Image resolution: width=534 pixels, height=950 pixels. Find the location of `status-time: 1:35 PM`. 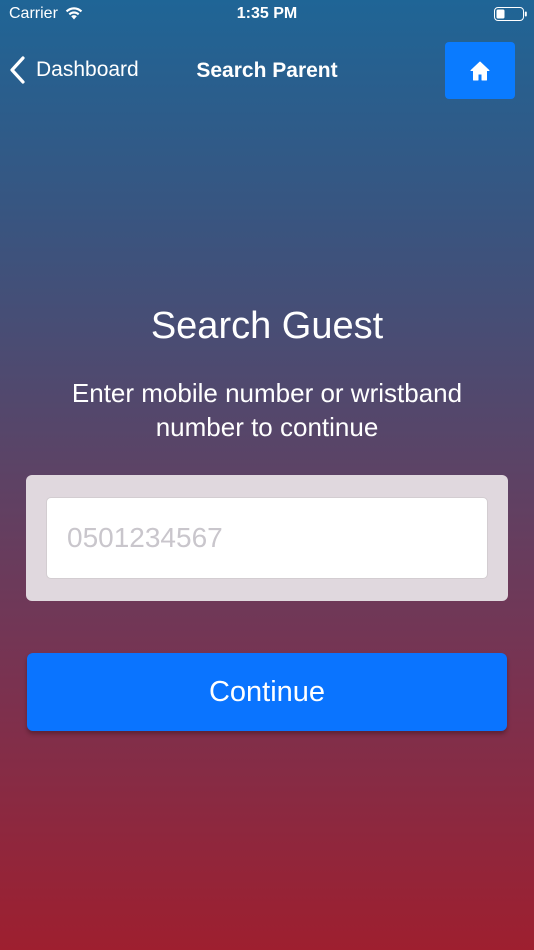

status-time: 1:35 PM is located at coordinates (267, 13).